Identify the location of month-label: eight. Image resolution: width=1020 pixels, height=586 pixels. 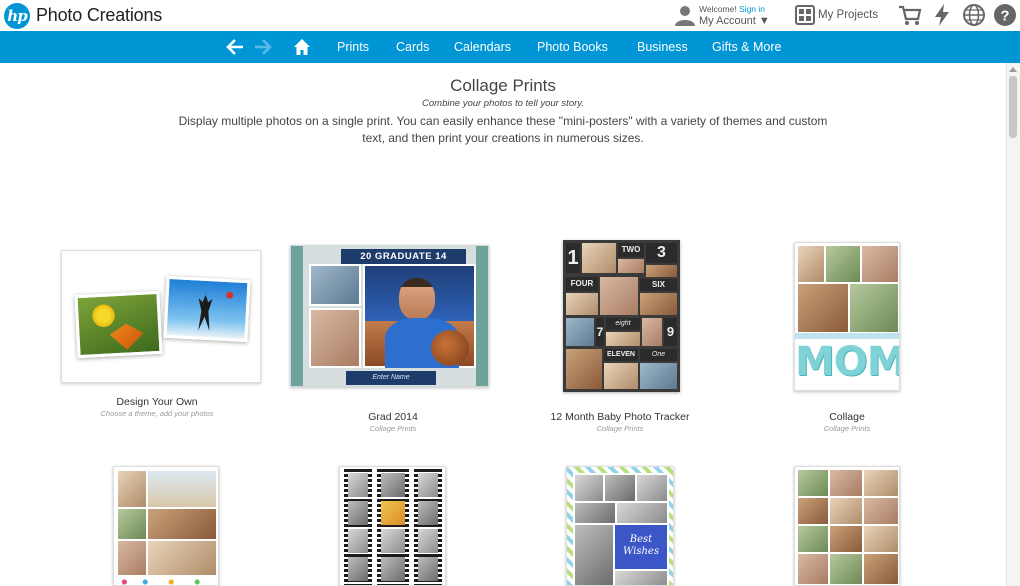
(623, 324).